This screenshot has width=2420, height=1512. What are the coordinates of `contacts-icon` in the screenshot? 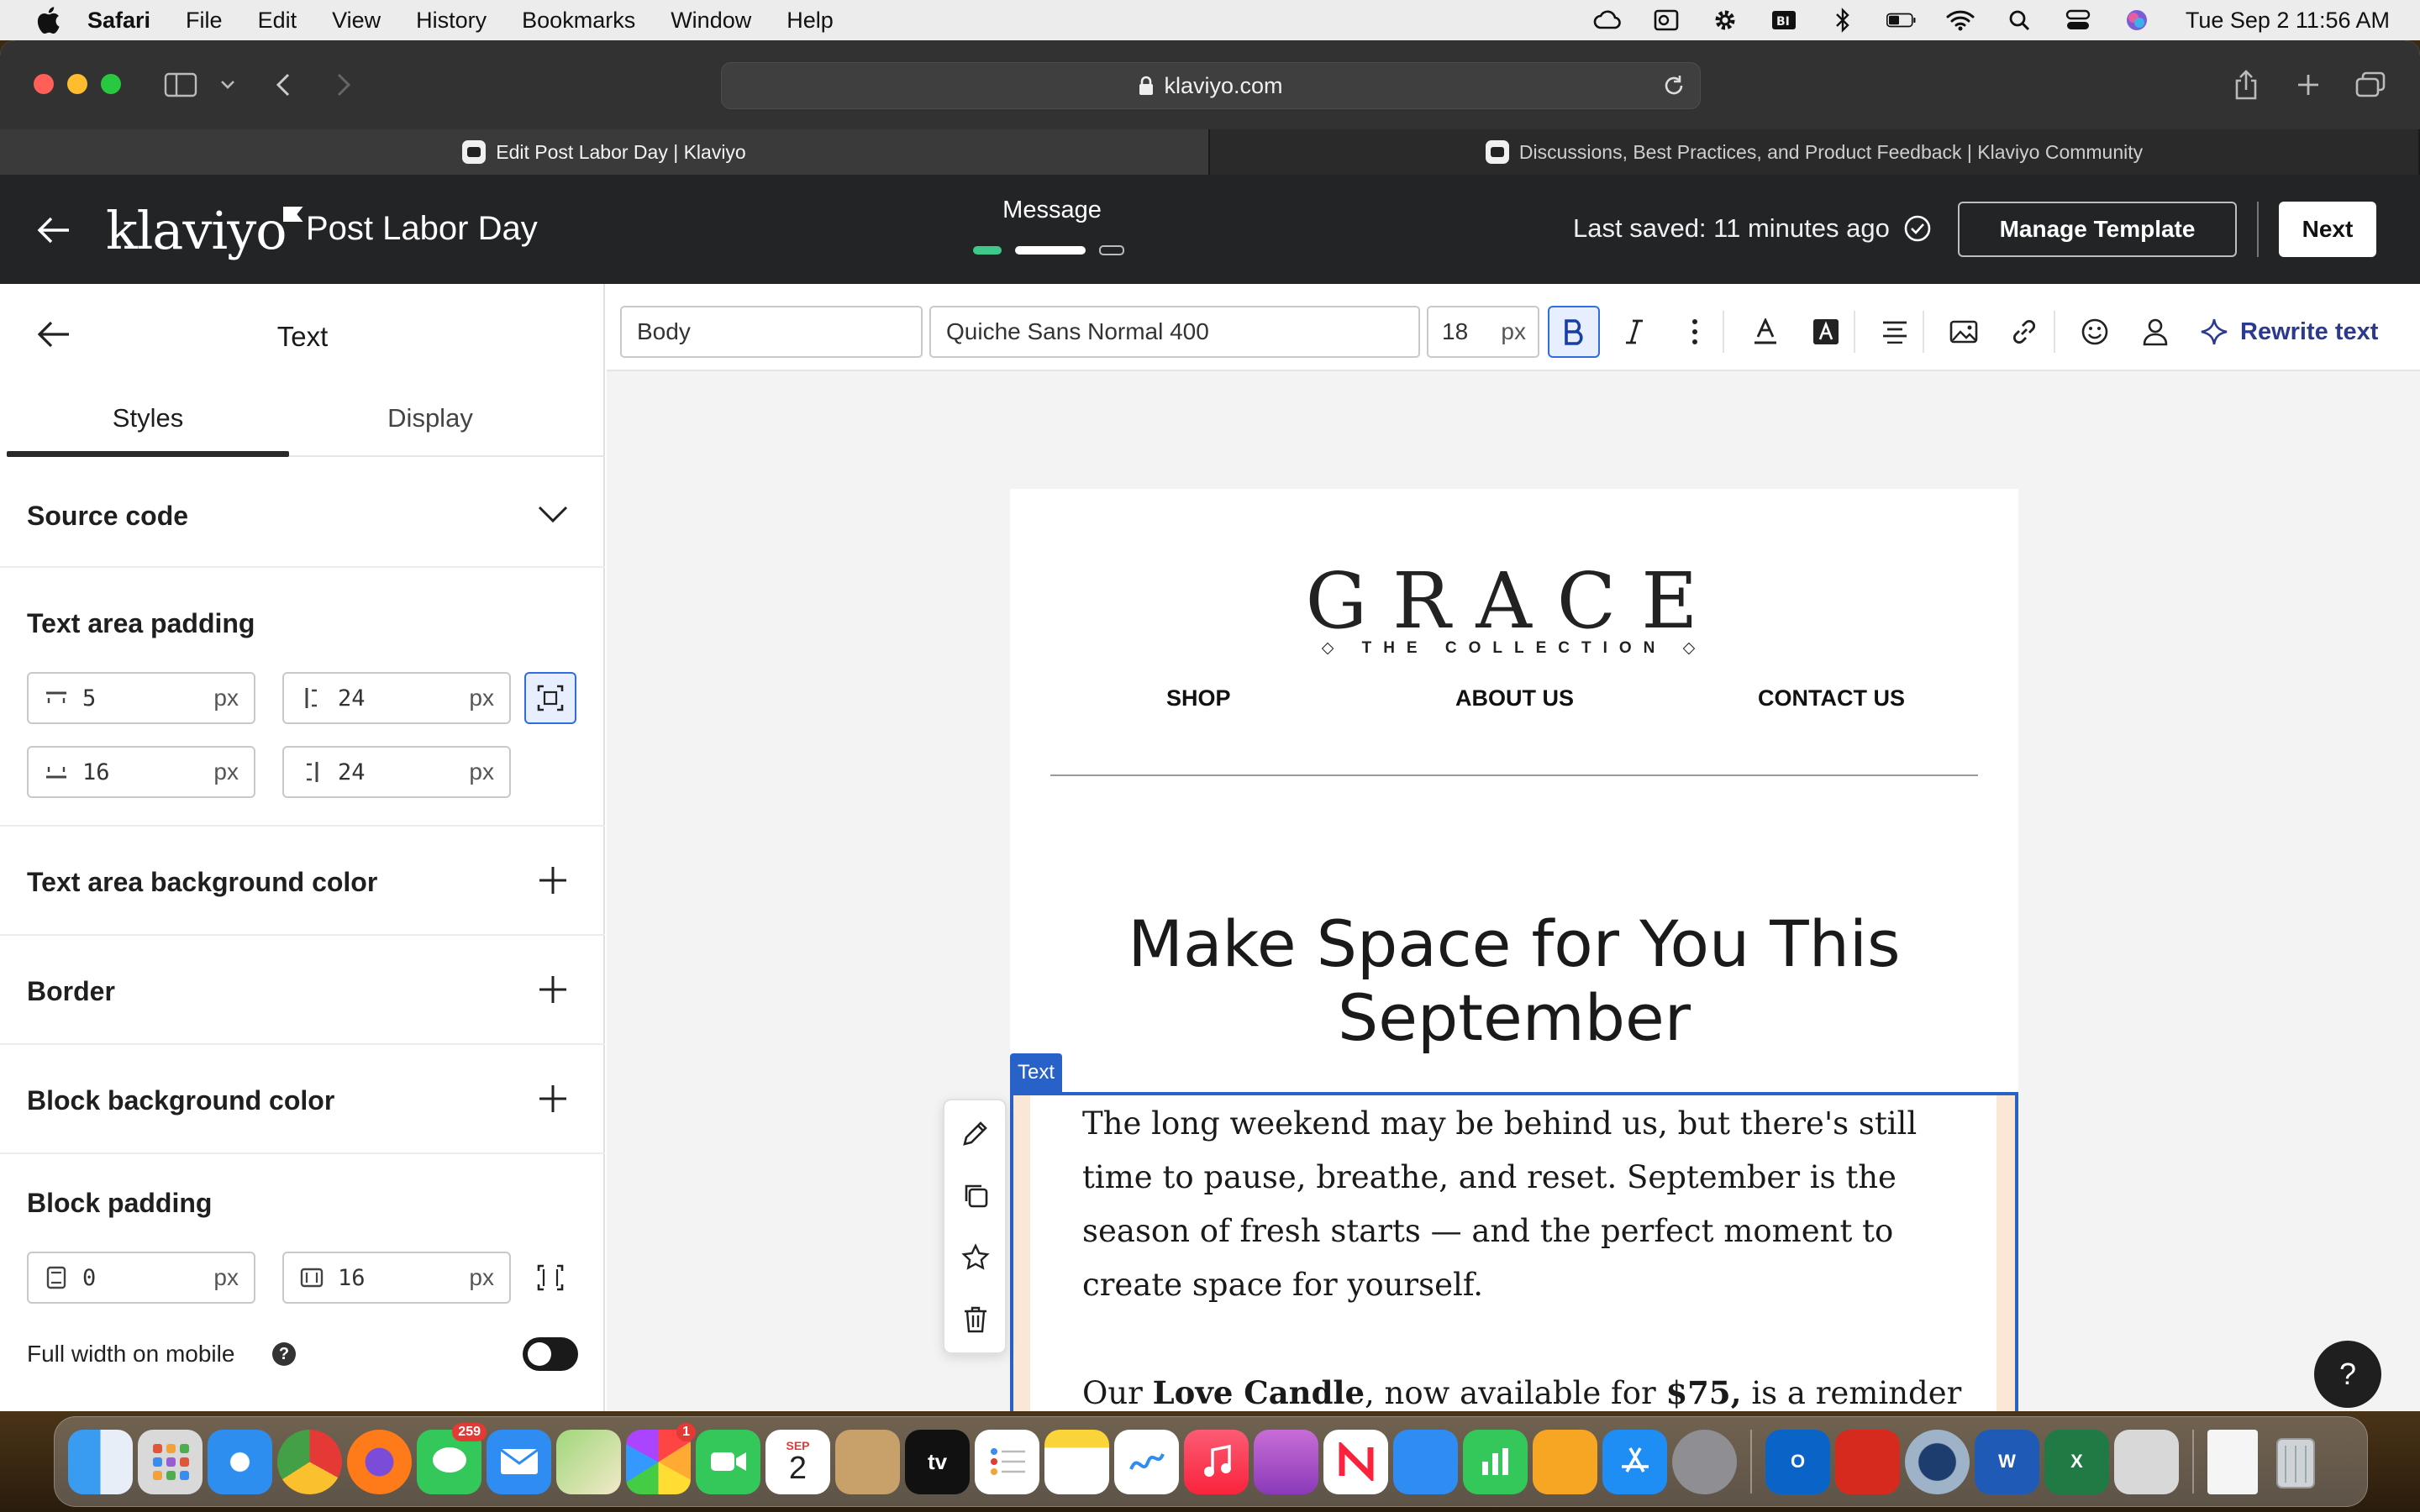 It's located at (868, 1461).